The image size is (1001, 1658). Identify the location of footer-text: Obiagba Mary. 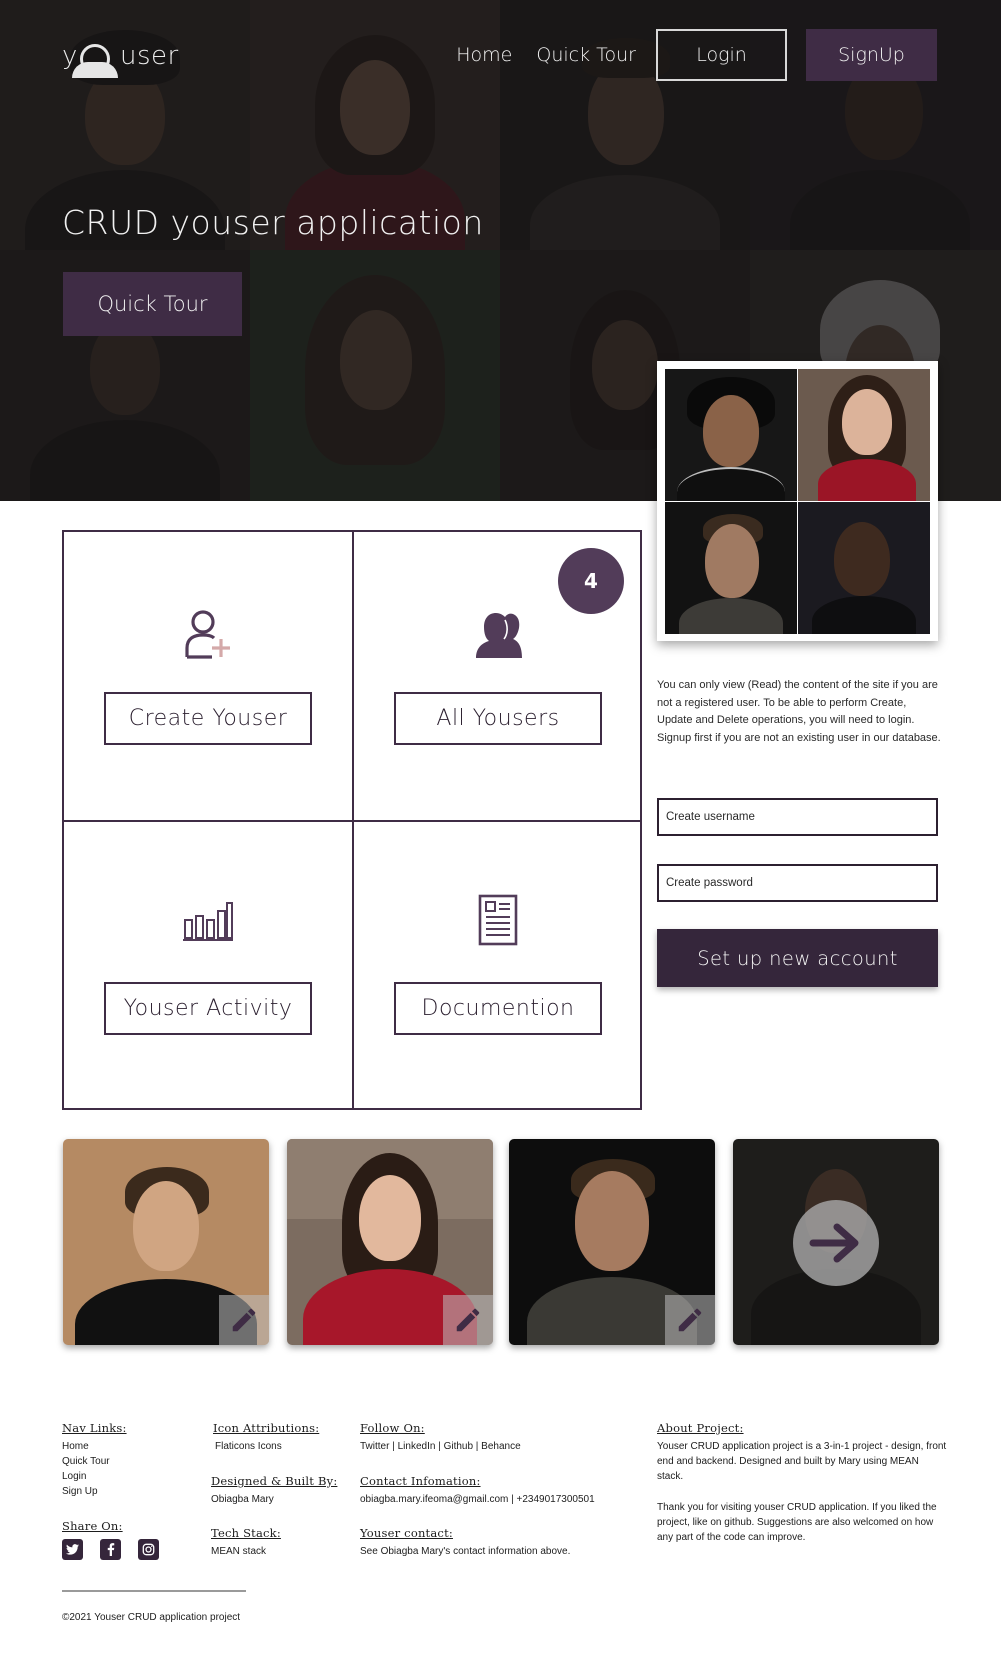
(242, 1499).